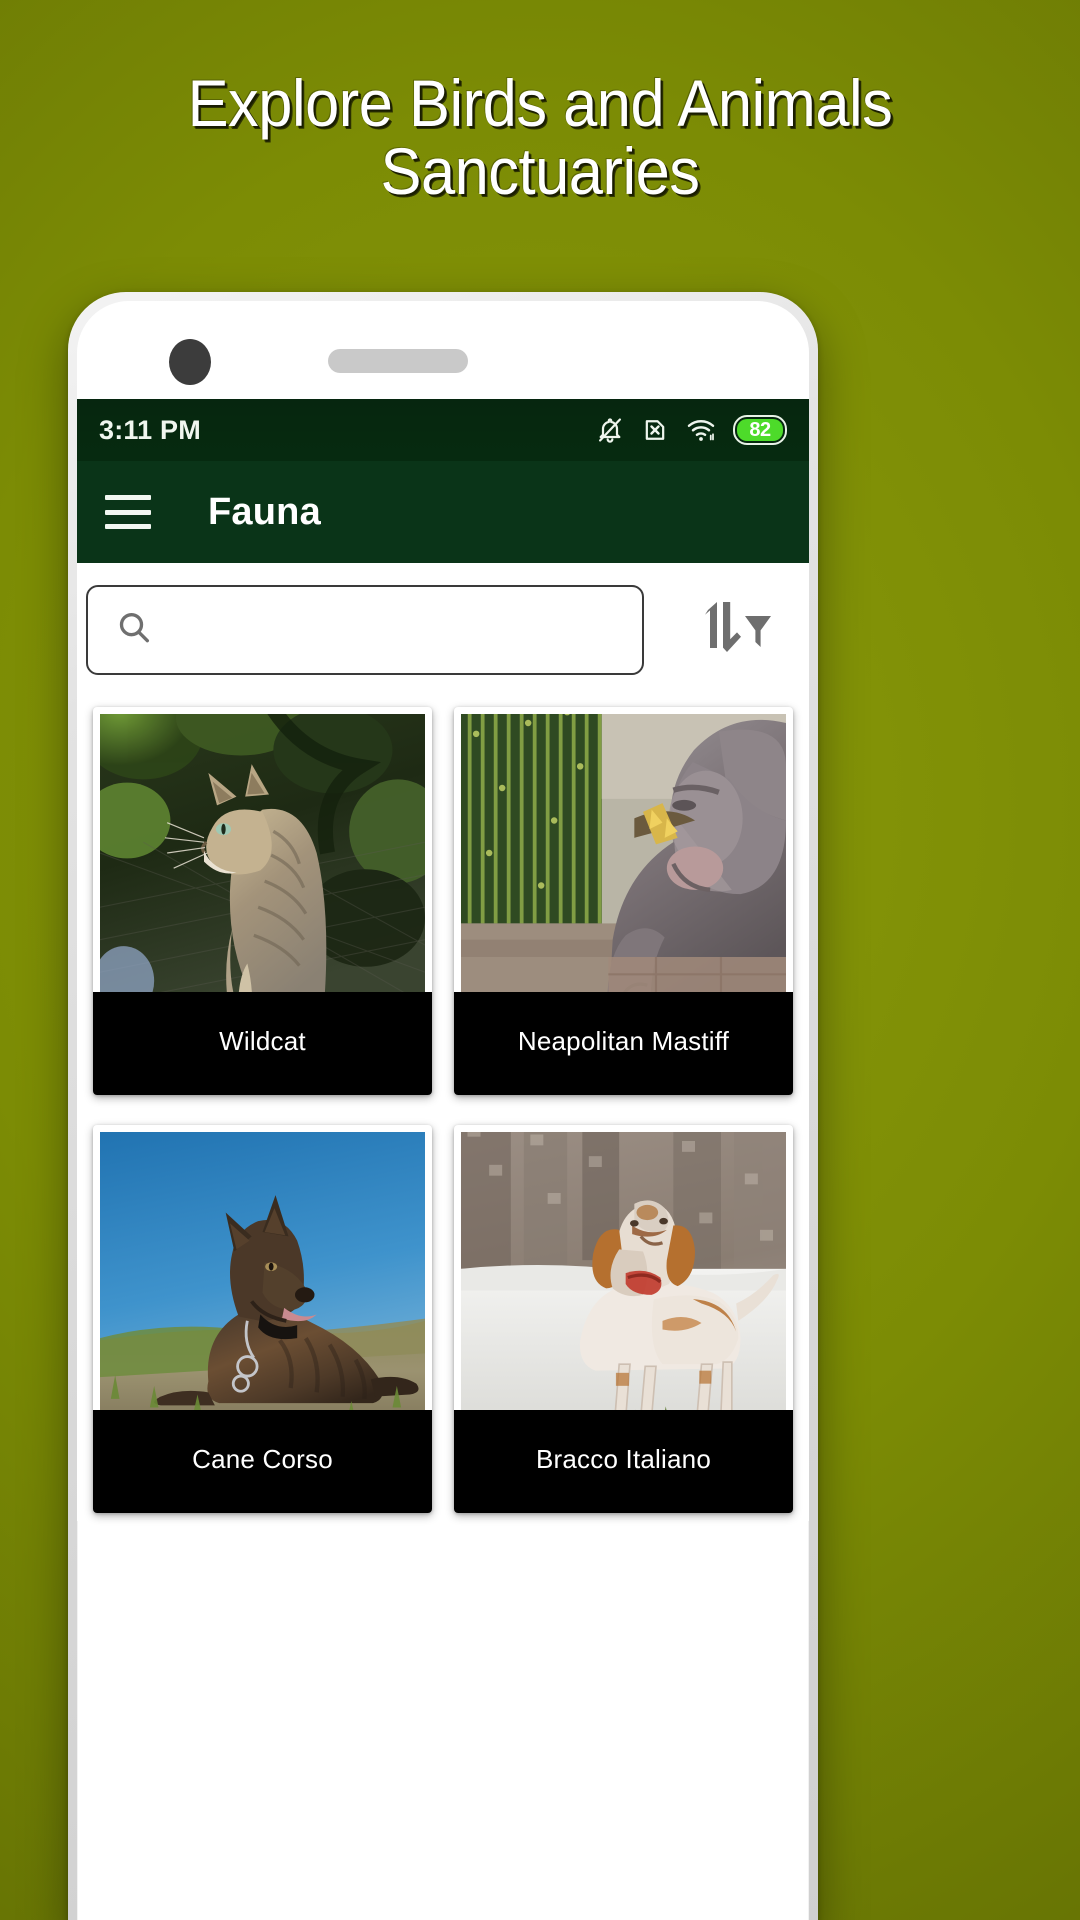  Describe the element at coordinates (623, 1461) in the screenshot. I see `animal-card-title: Bracco Italiano` at that location.